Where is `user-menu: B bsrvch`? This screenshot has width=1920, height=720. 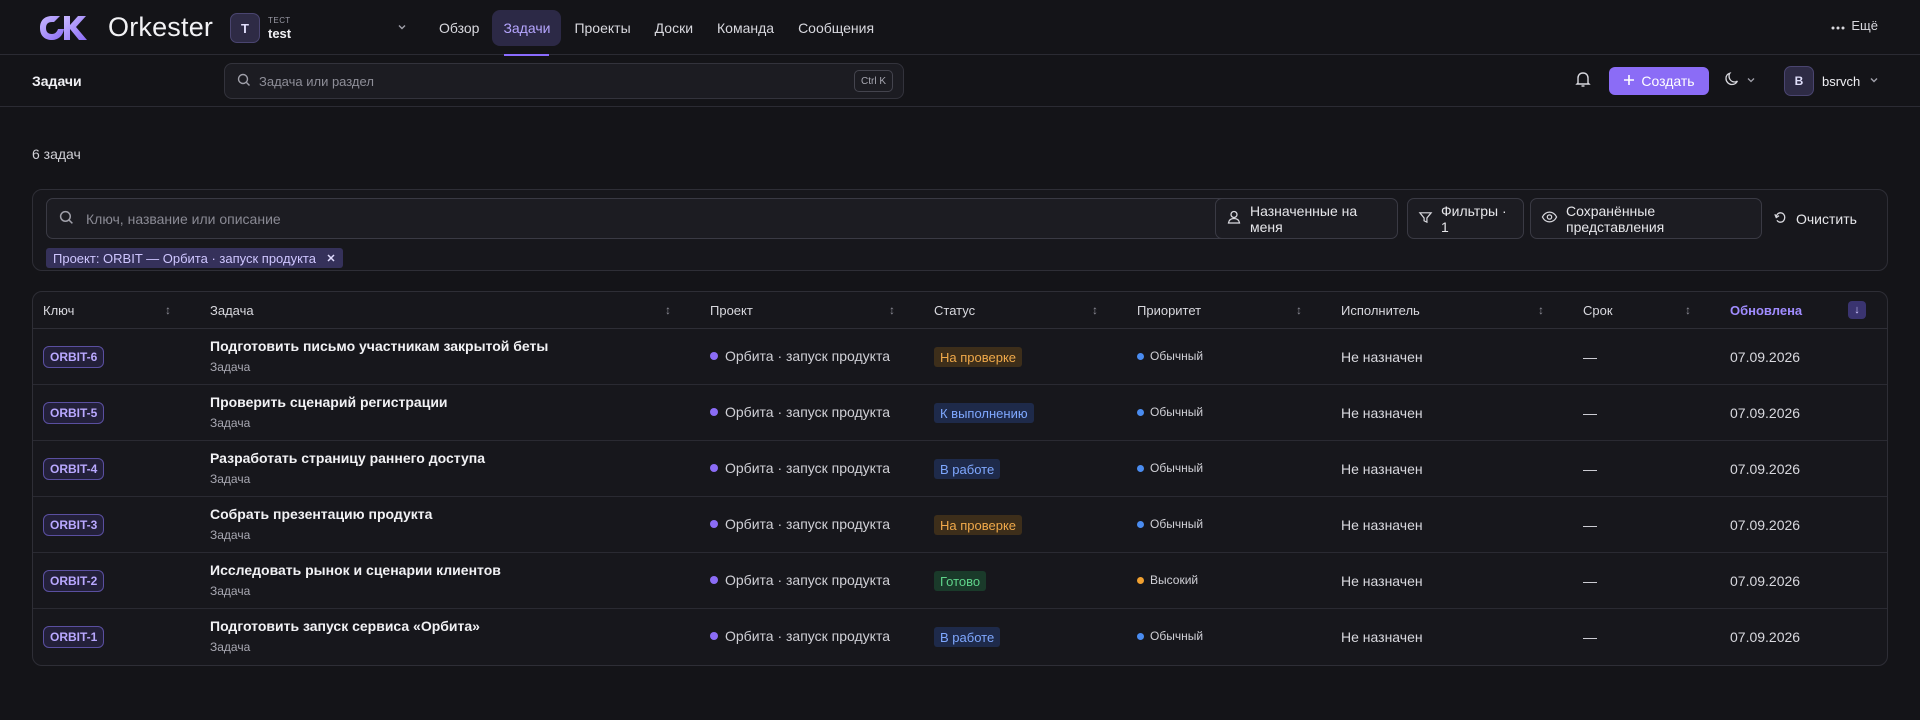 user-menu: B bsrvch is located at coordinates (1832, 81).